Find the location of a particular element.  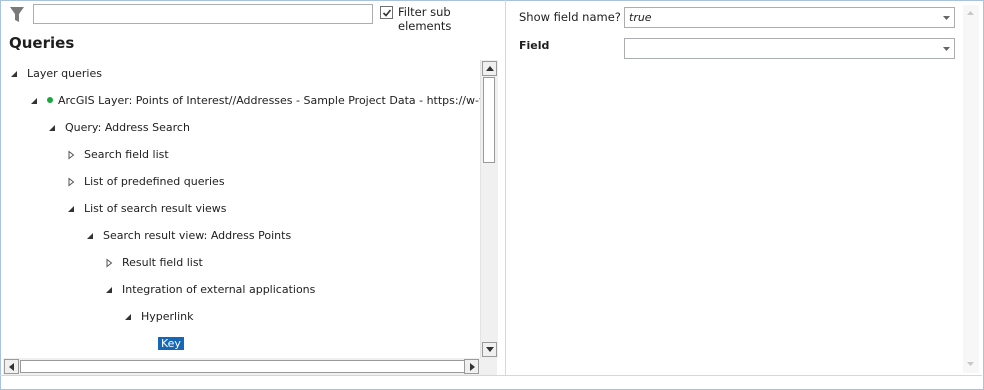

show-field-name-dropdown: true is located at coordinates (789, 17).